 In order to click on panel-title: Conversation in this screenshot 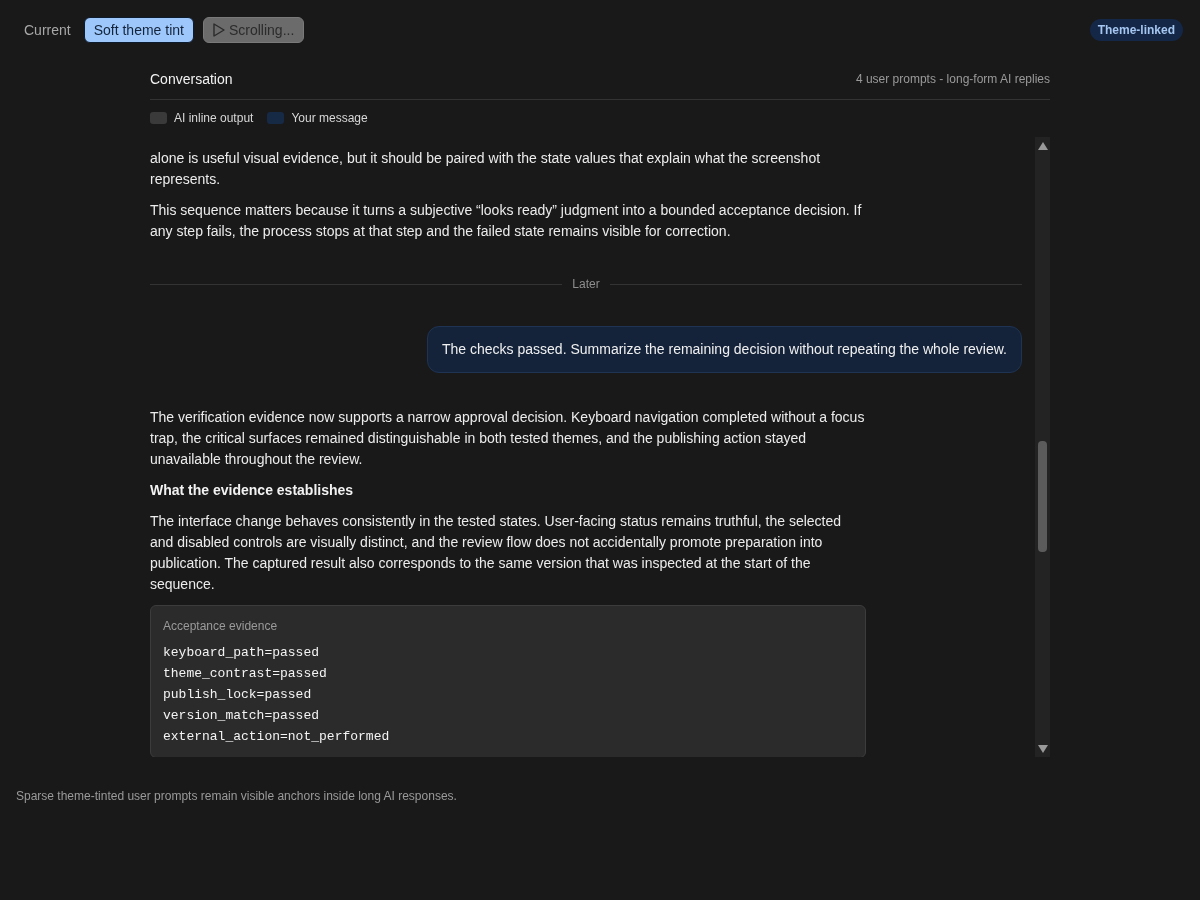, I will do `click(191, 79)`.